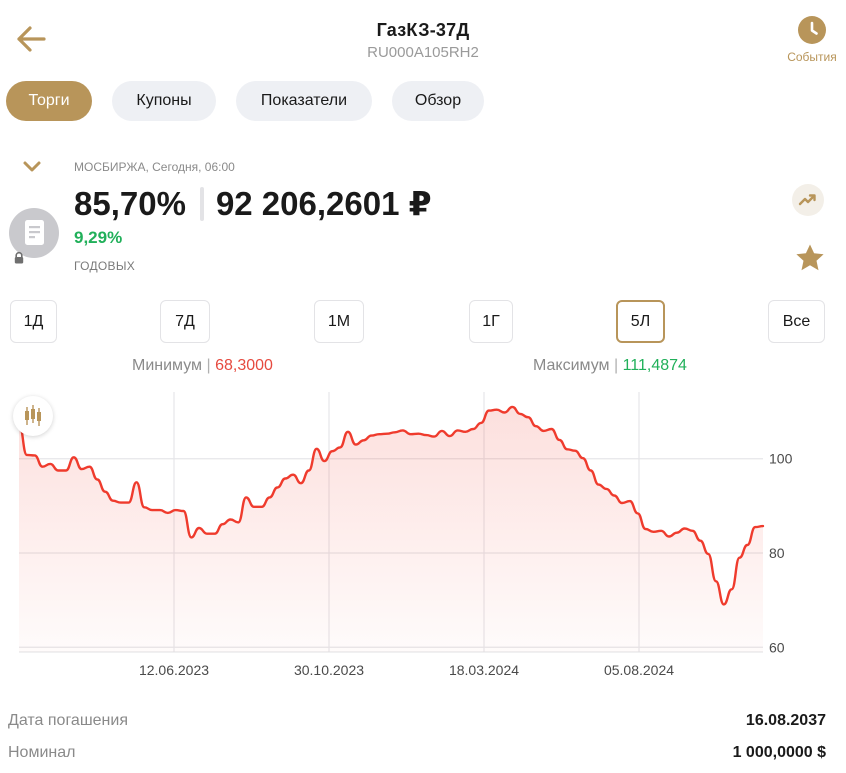 This screenshot has height=773, width=846. Describe the element at coordinates (423, 30) in the screenshot. I see `bond-title: ГазКЗ-37Д` at that location.